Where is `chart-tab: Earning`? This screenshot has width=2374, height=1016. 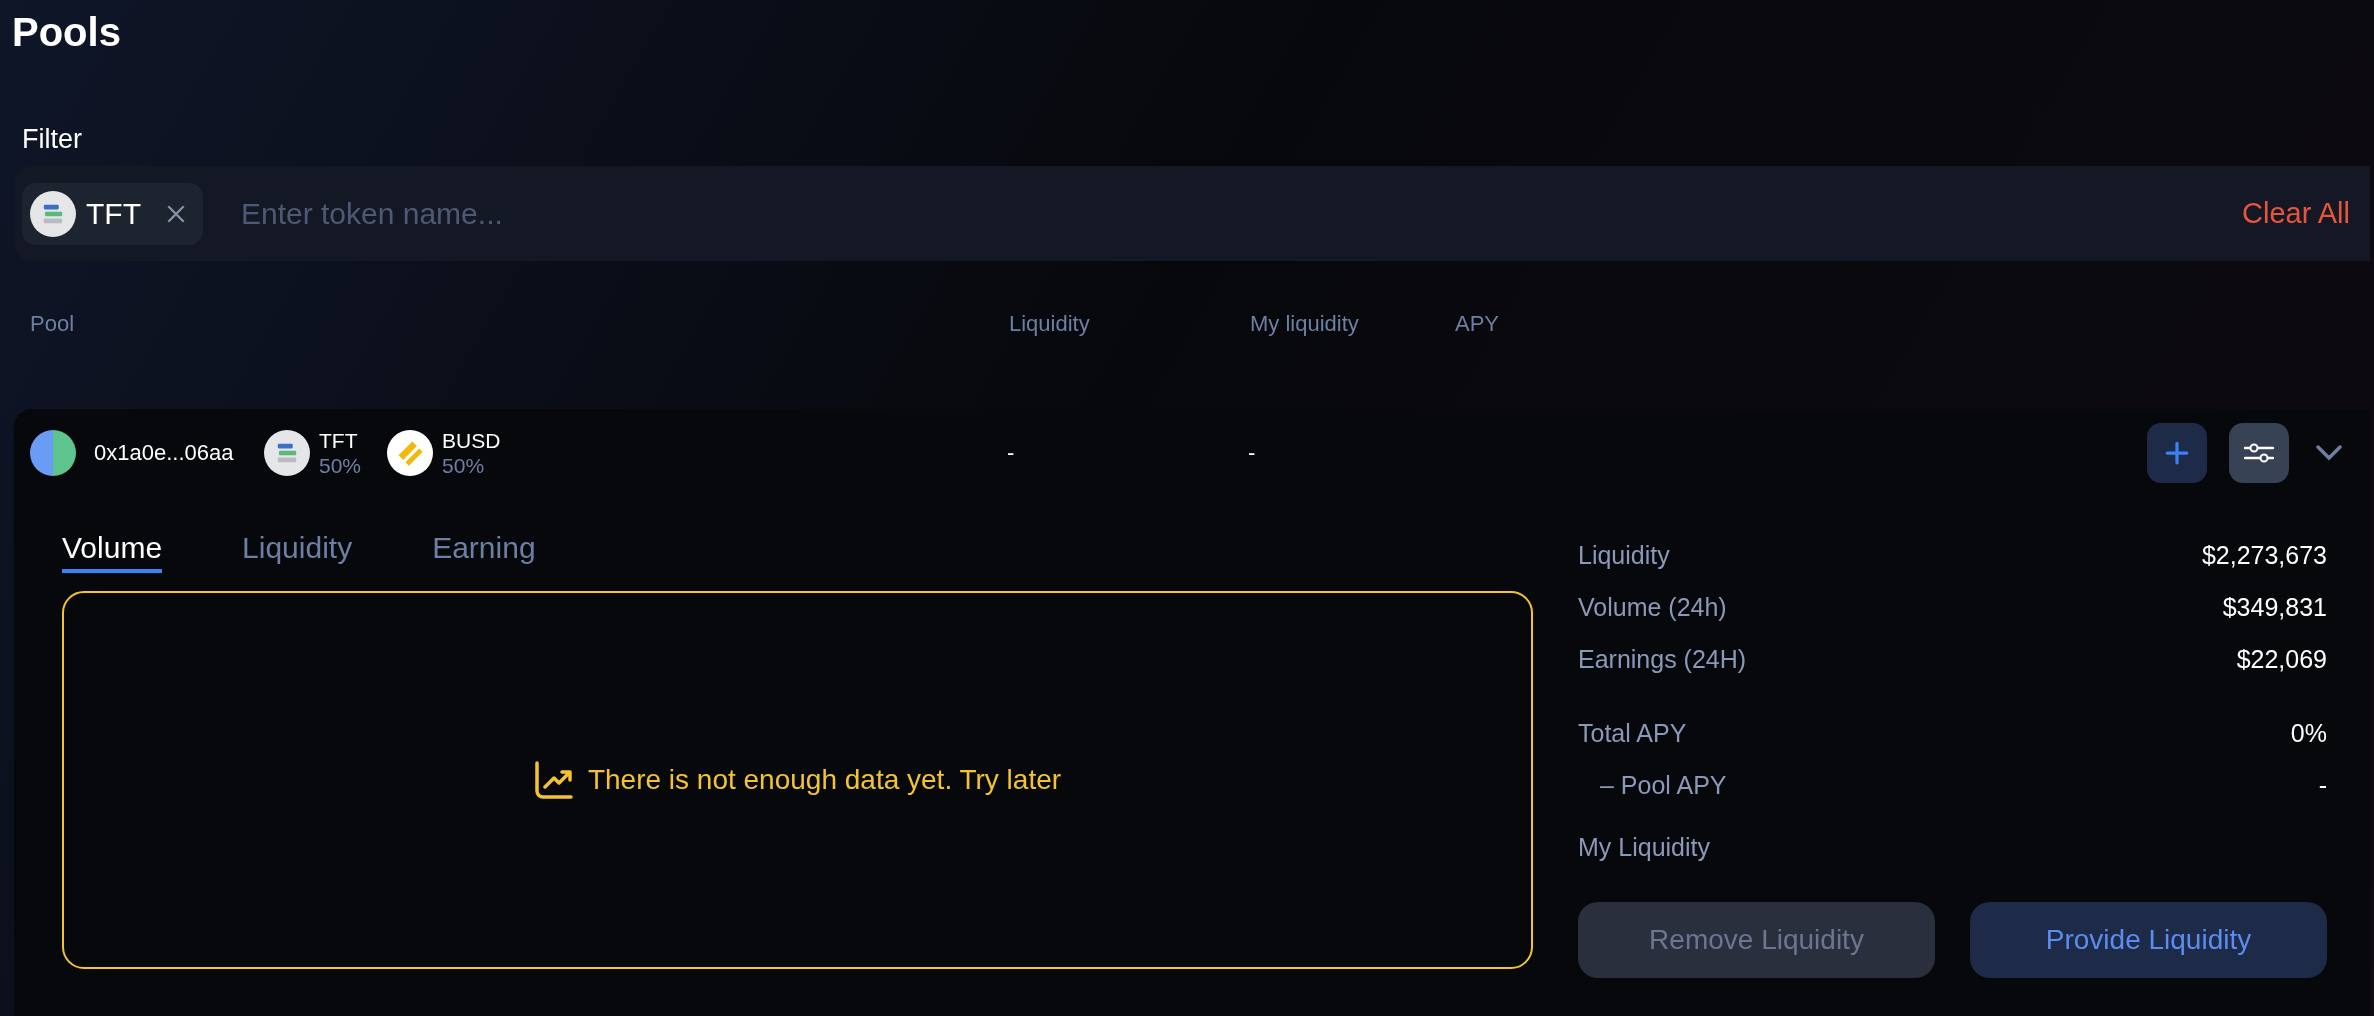
chart-tab: Earning is located at coordinates (484, 552).